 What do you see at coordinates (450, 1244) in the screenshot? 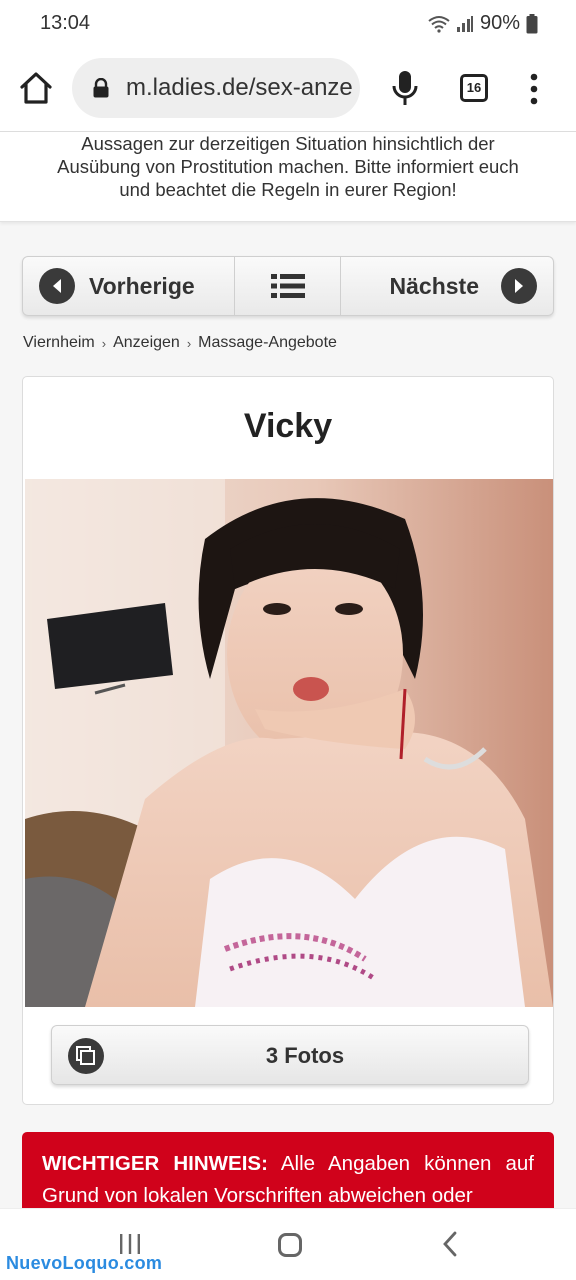
I see `back-icon` at bounding box center [450, 1244].